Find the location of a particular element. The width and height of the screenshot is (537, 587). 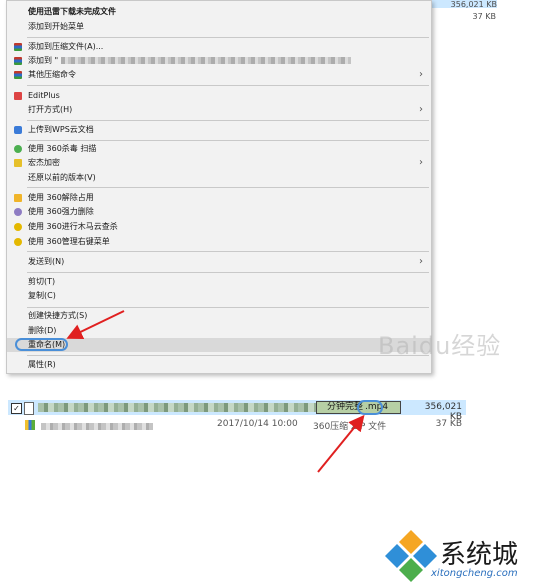

arrow-to-rename is located at coordinates (95, 325).